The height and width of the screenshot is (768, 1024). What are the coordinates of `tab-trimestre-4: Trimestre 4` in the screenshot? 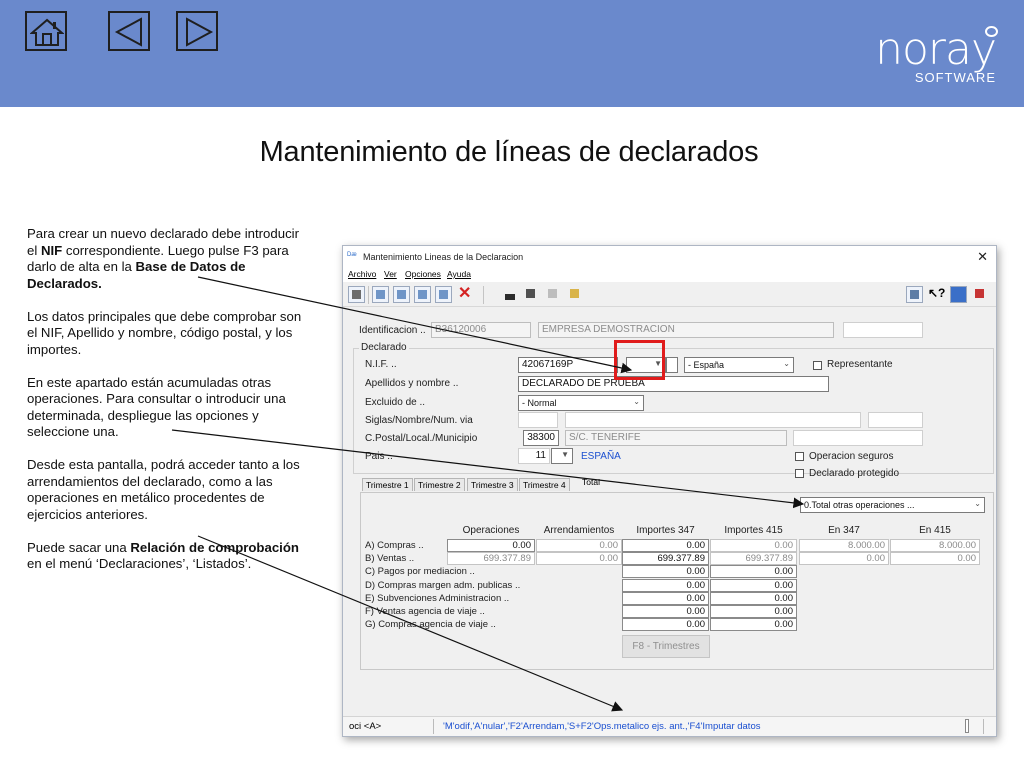 It's located at (544, 484).